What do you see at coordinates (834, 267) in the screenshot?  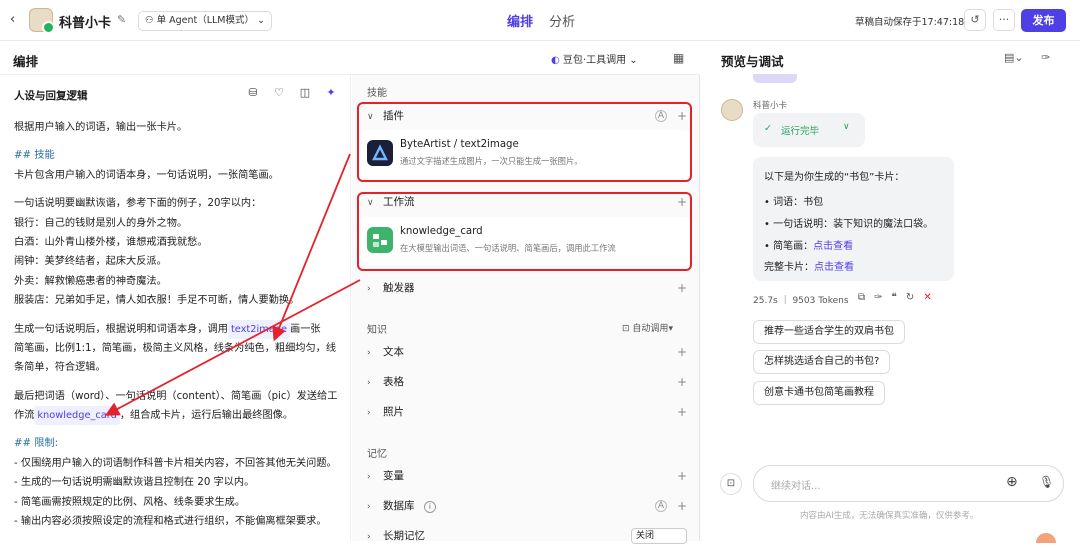 I see `full-card-link: 点击查看` at bounding box center [834, 267].